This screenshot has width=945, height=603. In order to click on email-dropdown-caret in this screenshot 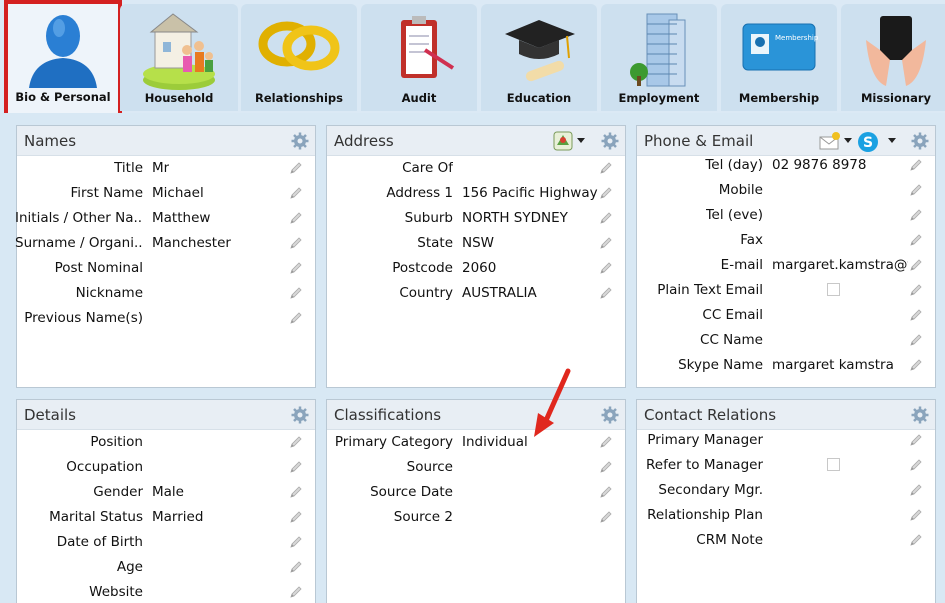, I will do `click(848, 140)`.